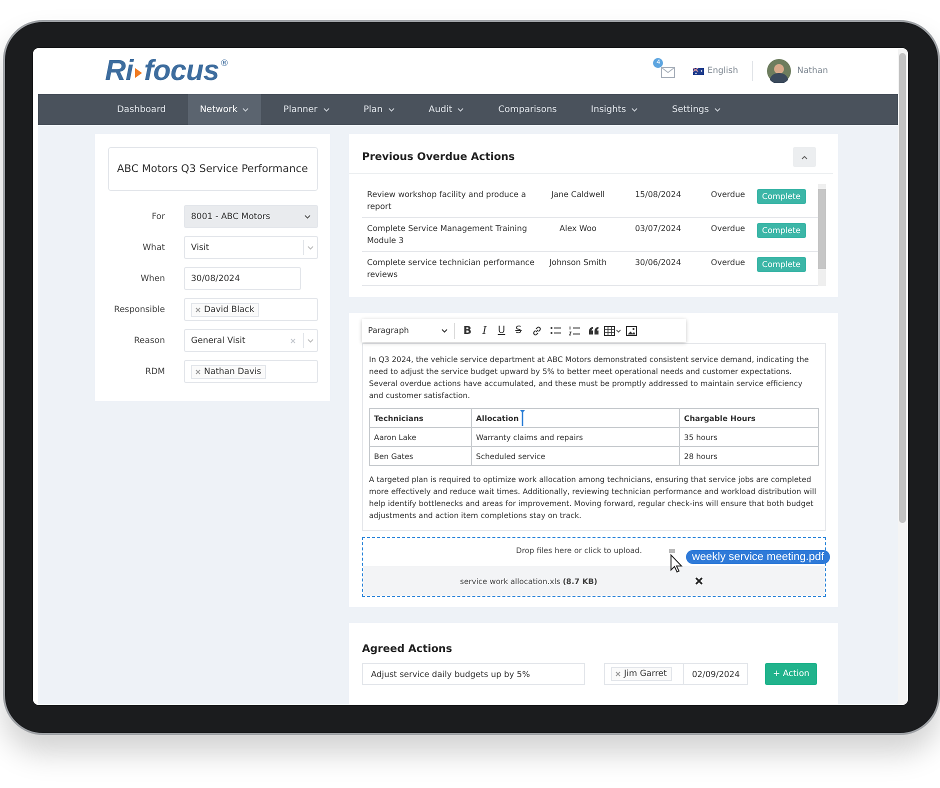  What do you see at coordinates (251, 247) in the screenshot?
I see `select-field: Visit` at bounding box center [251, 247].